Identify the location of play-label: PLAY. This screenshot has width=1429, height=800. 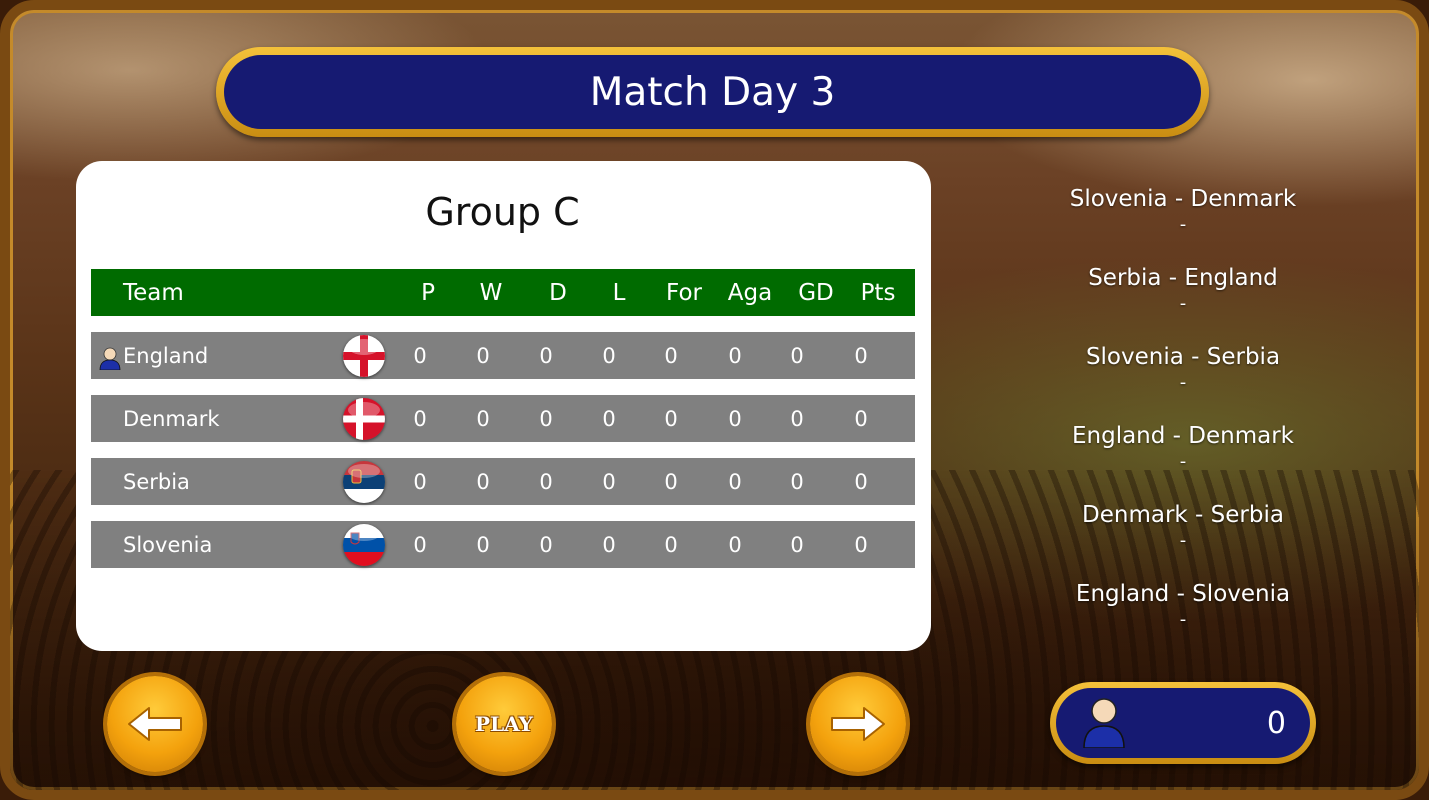
(504, 724).